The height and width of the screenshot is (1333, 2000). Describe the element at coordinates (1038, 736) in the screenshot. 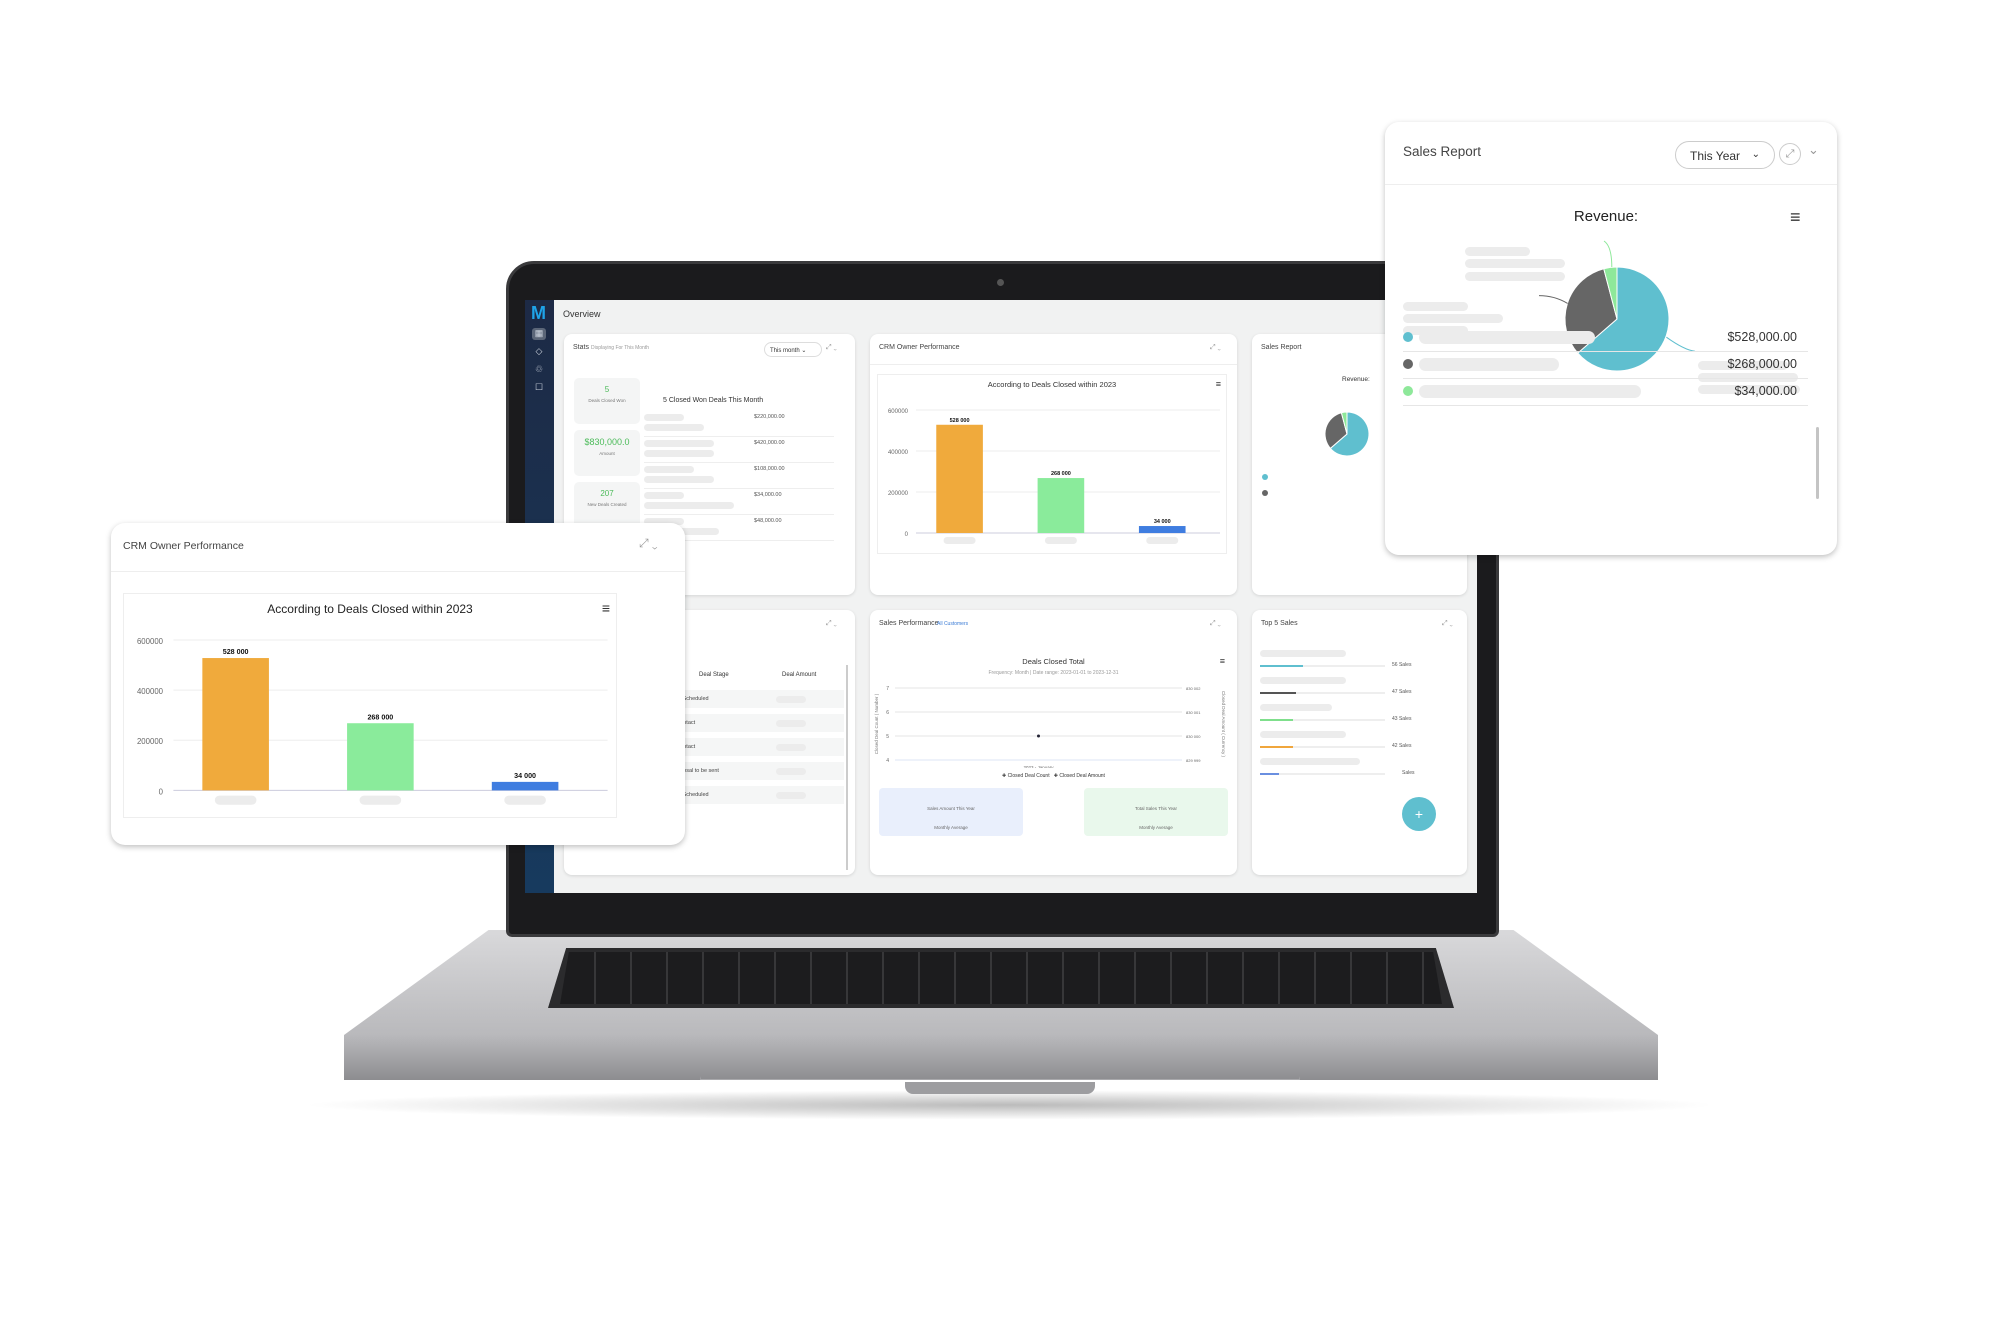

I see `data-point` at that location.